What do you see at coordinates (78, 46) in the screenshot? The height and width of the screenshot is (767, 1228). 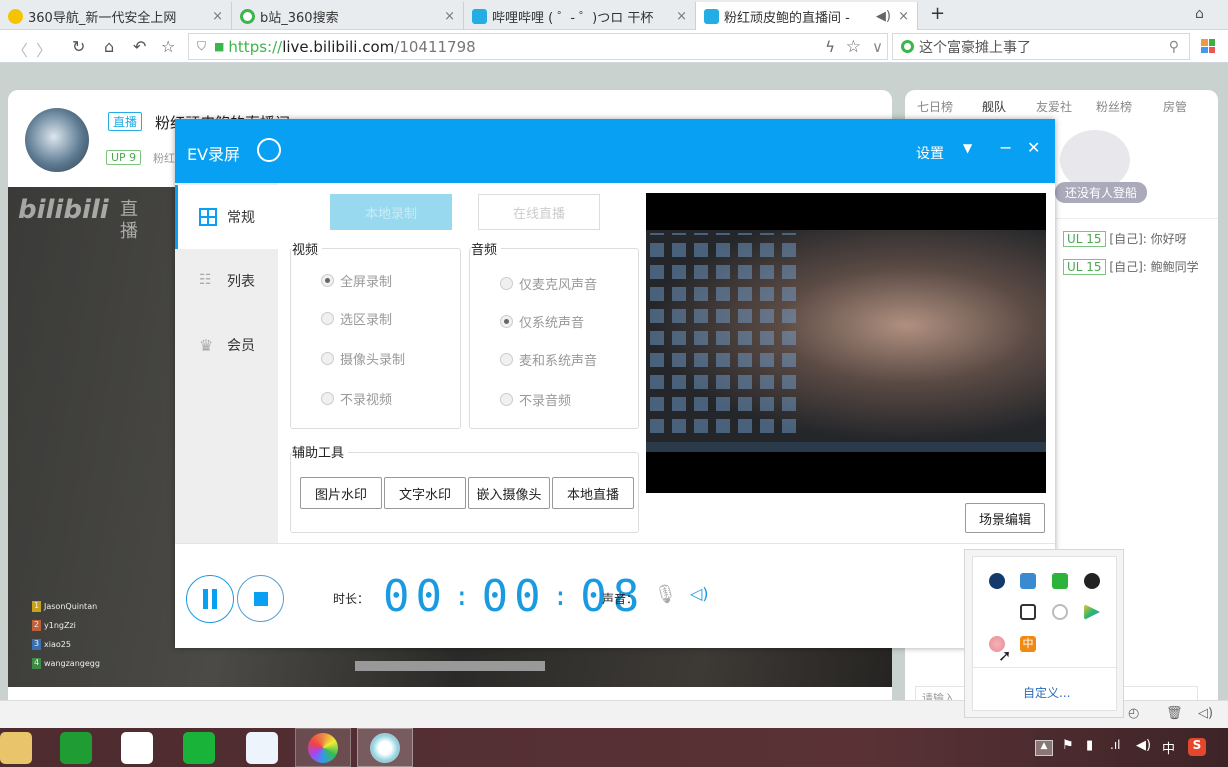 I see `reload-icon: ↻` at bounding box center [78, 46].